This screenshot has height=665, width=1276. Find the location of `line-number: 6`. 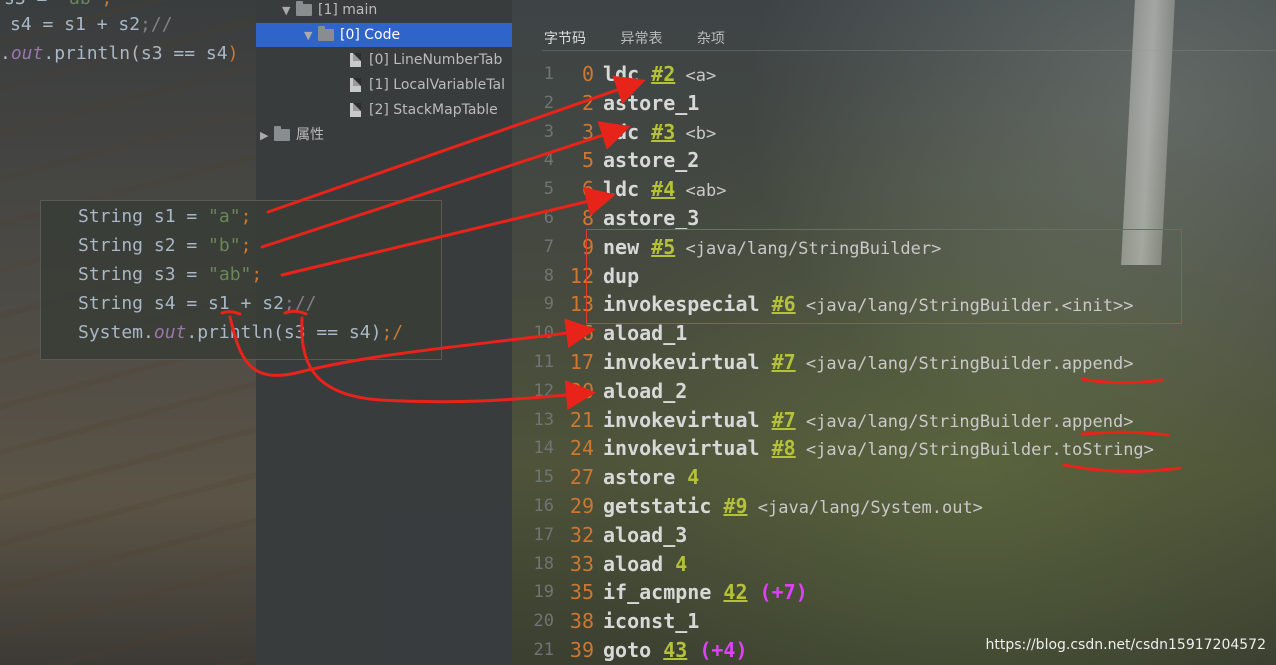

line-number: 6 is located at coordinates (548, 218).